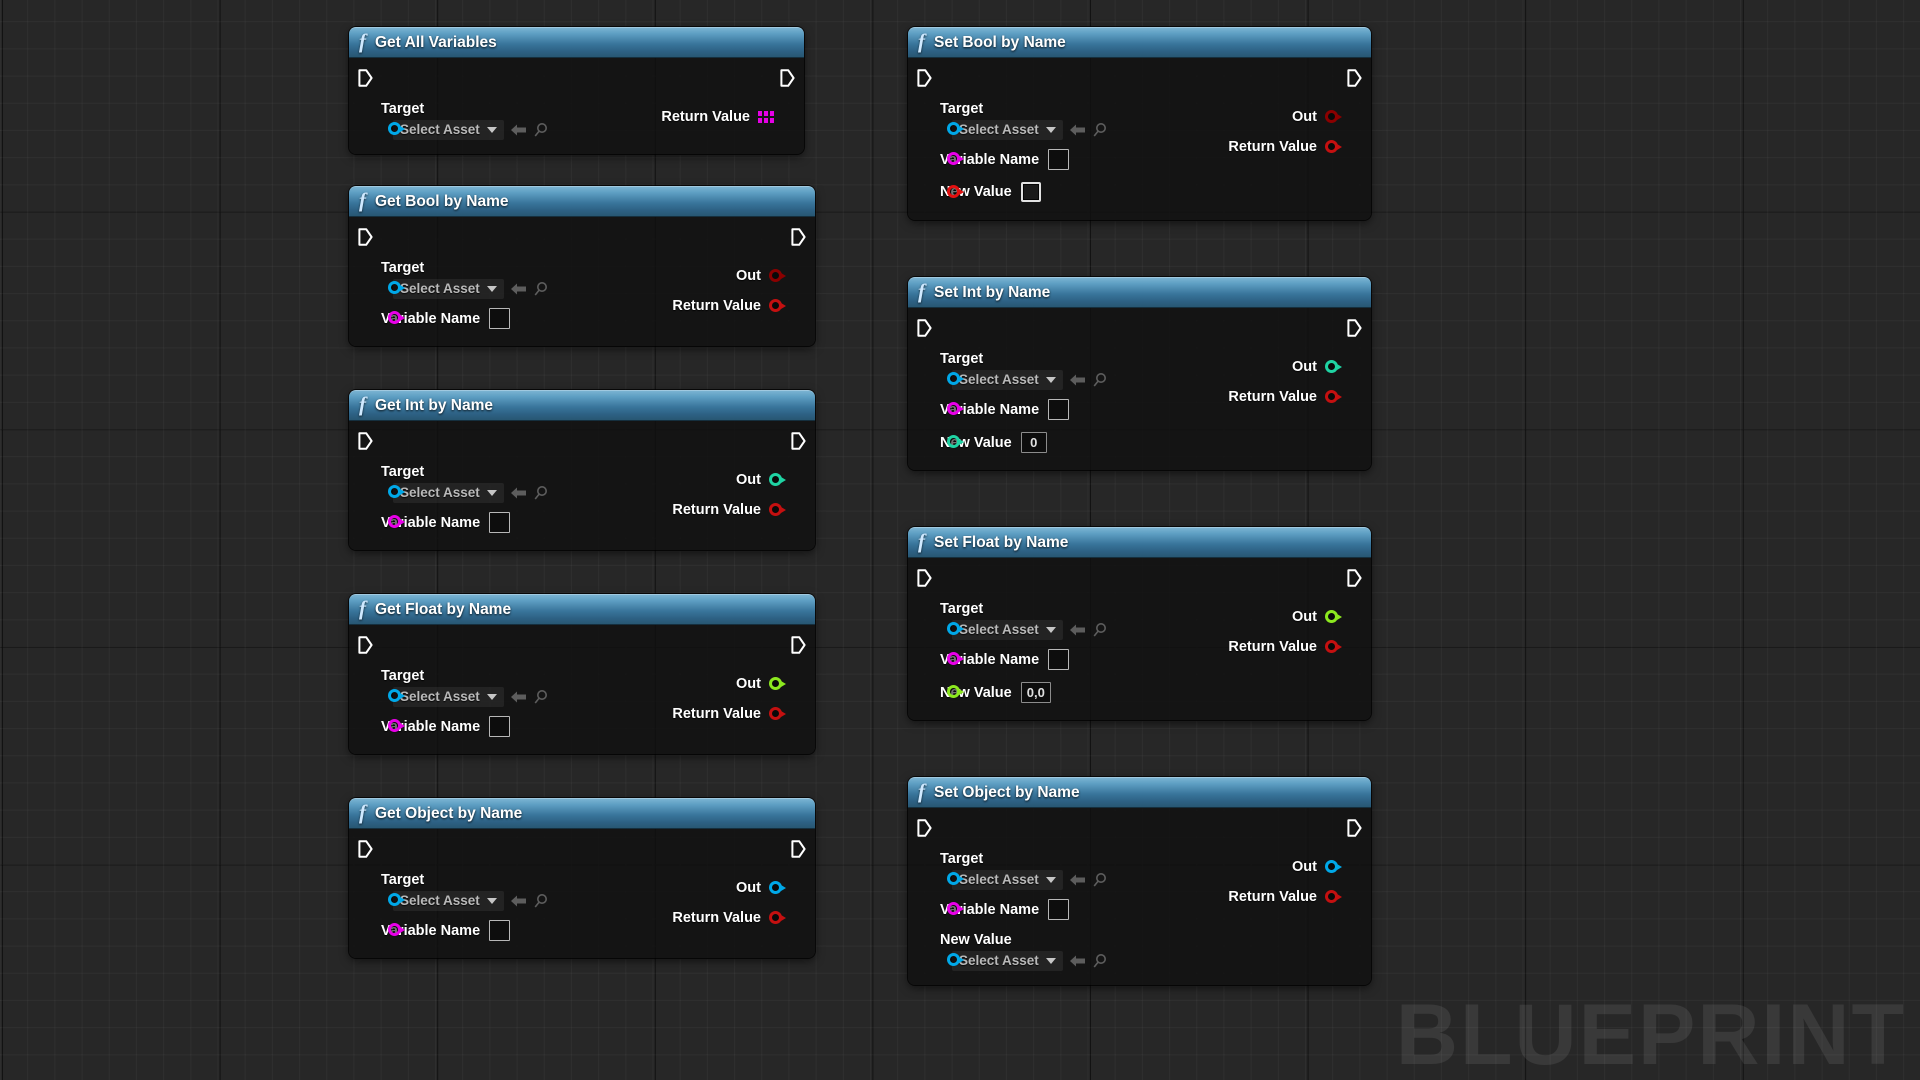  I want to click on node-header-get-object-by-name: f Get Object by Name, so click(582, 813).